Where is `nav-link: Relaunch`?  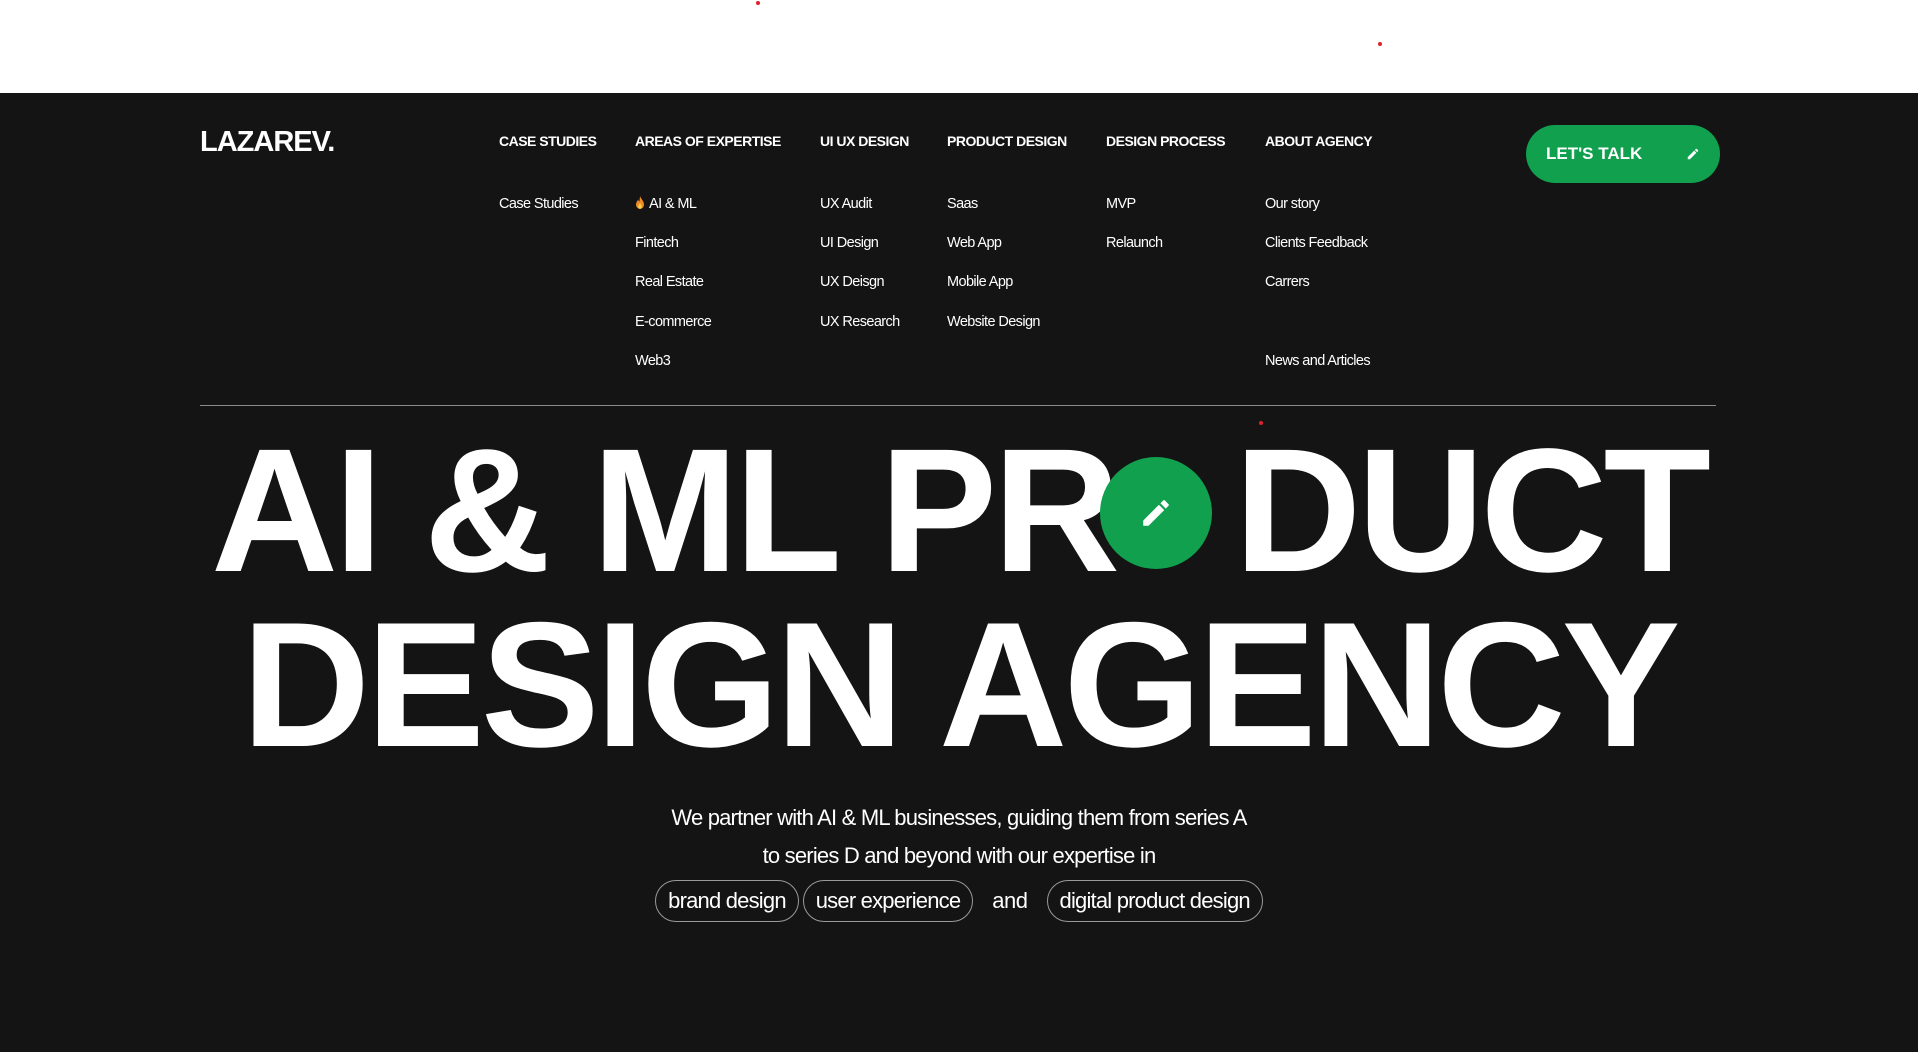 nav-link: Relaunch is located at coordinates (1134, 243).